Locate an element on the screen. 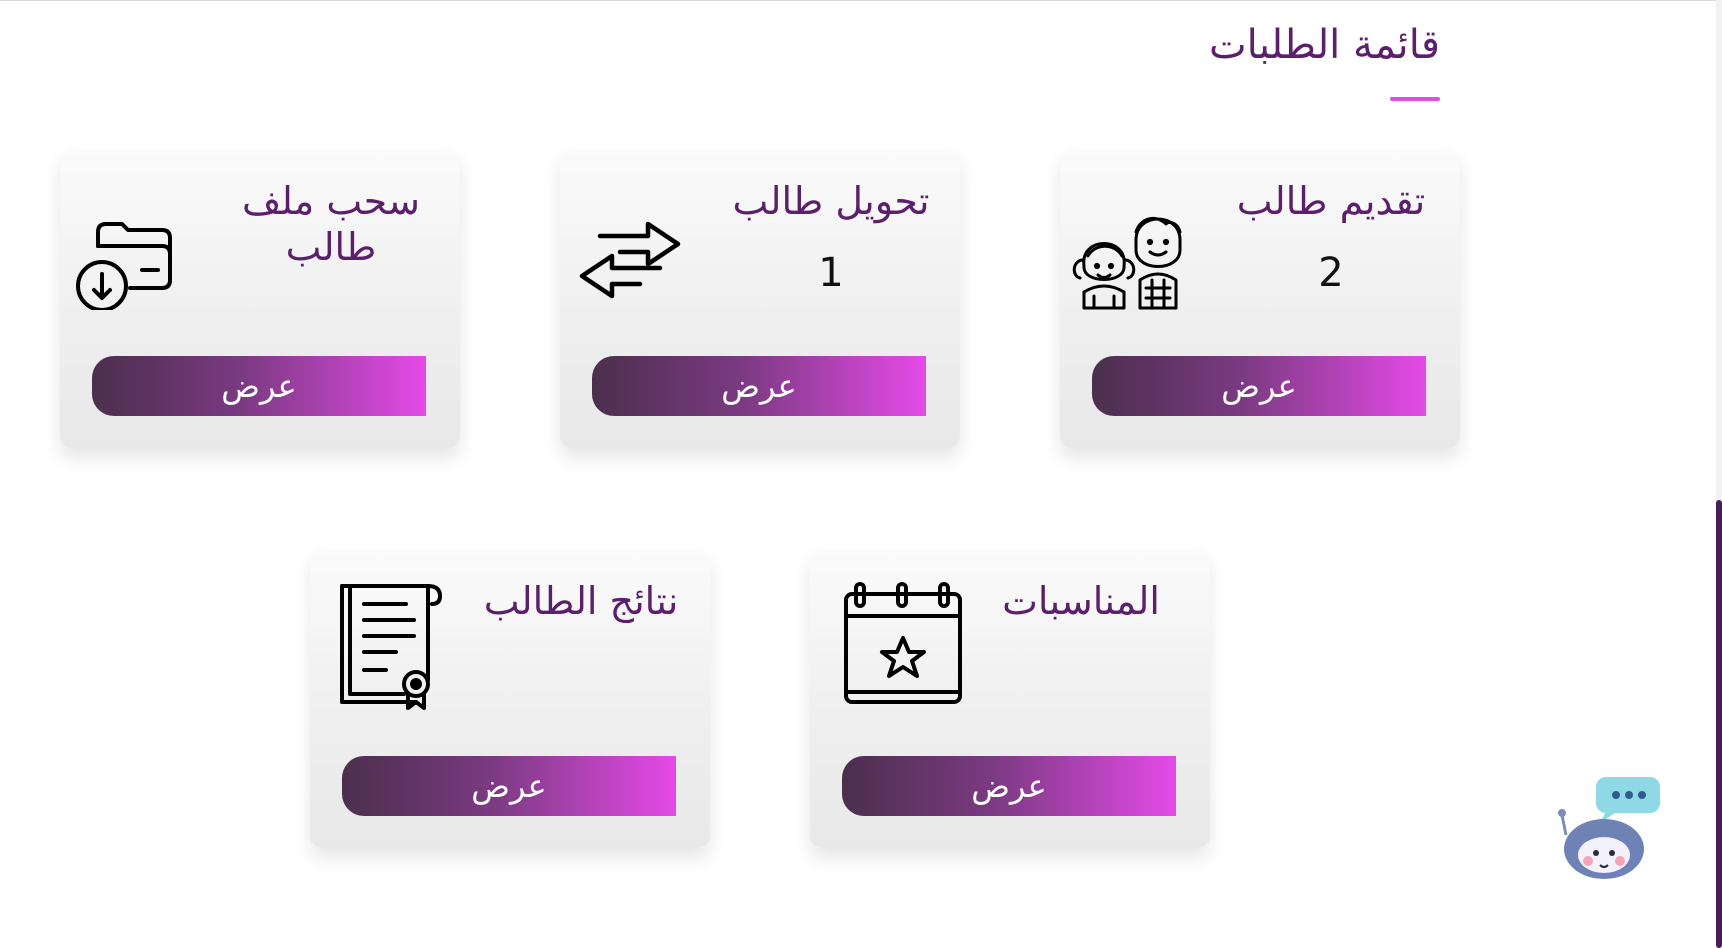  certificate-icon is located at coordinates (391, 645).